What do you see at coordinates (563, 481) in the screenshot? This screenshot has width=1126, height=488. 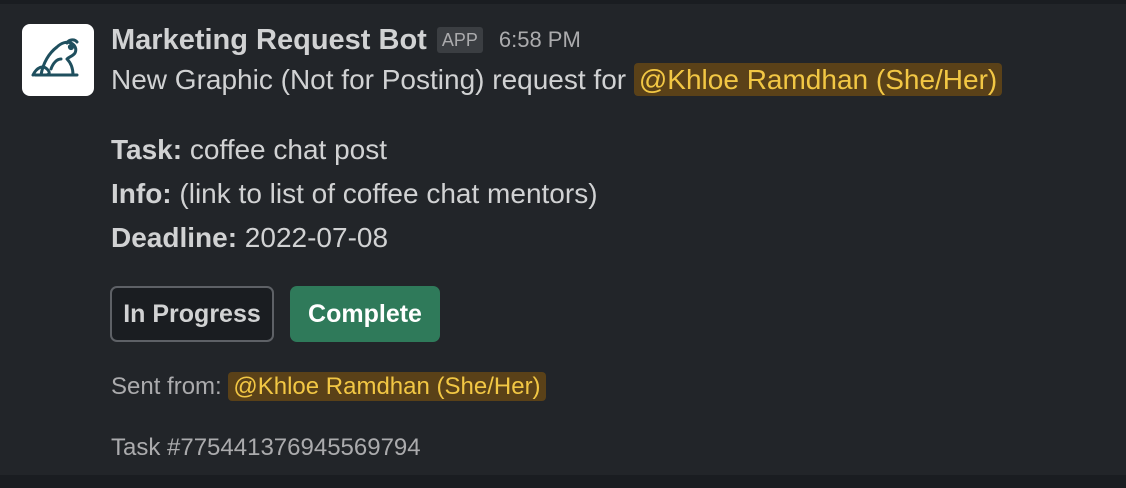 I see `bottom-divider` at bounding box center [563, 481].